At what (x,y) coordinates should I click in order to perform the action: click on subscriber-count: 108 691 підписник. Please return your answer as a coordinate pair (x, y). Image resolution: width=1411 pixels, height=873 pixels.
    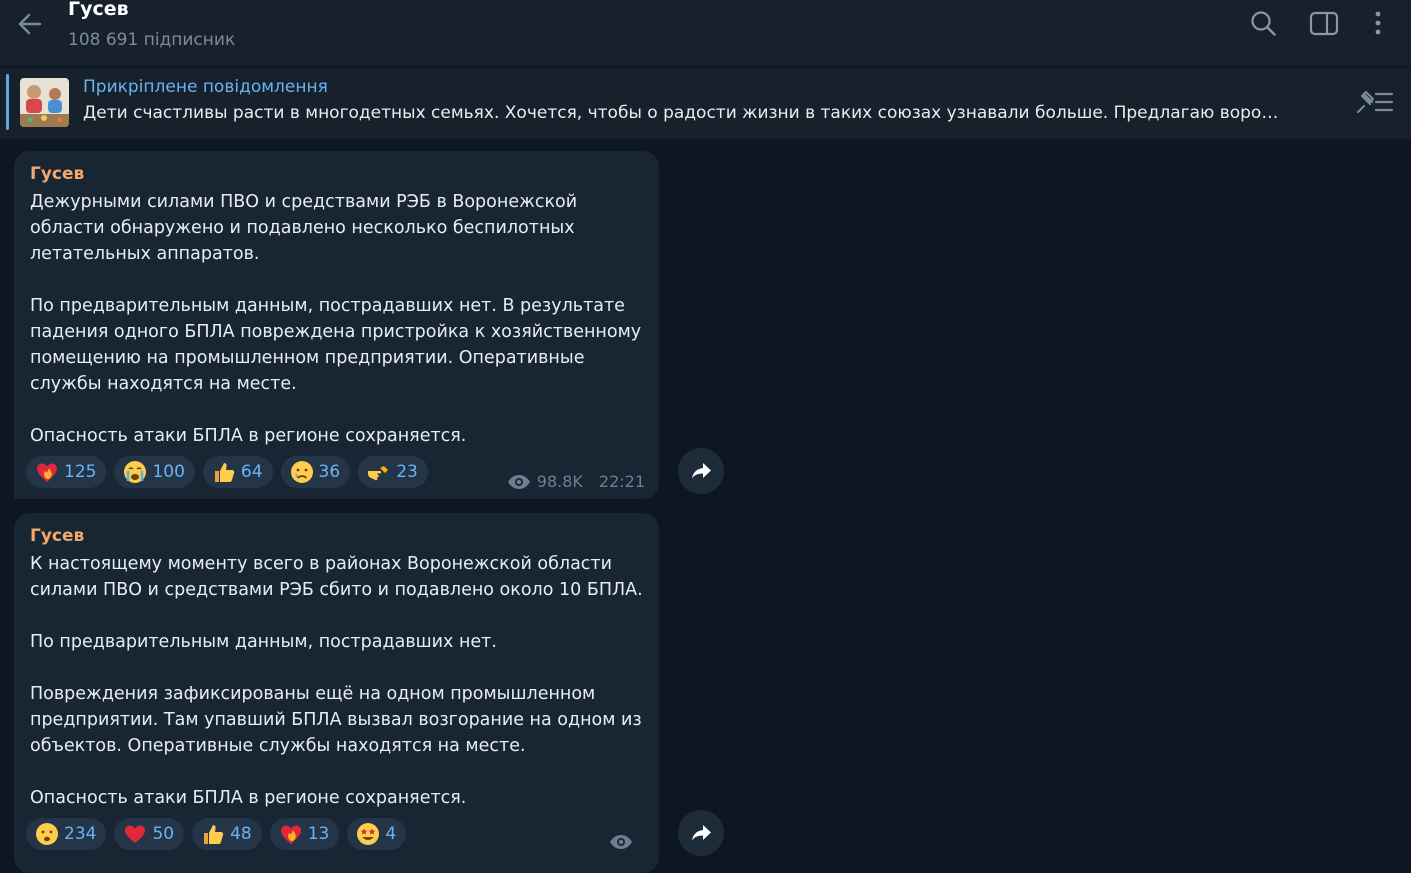
    Looking at the image, I should click on (152, 40).